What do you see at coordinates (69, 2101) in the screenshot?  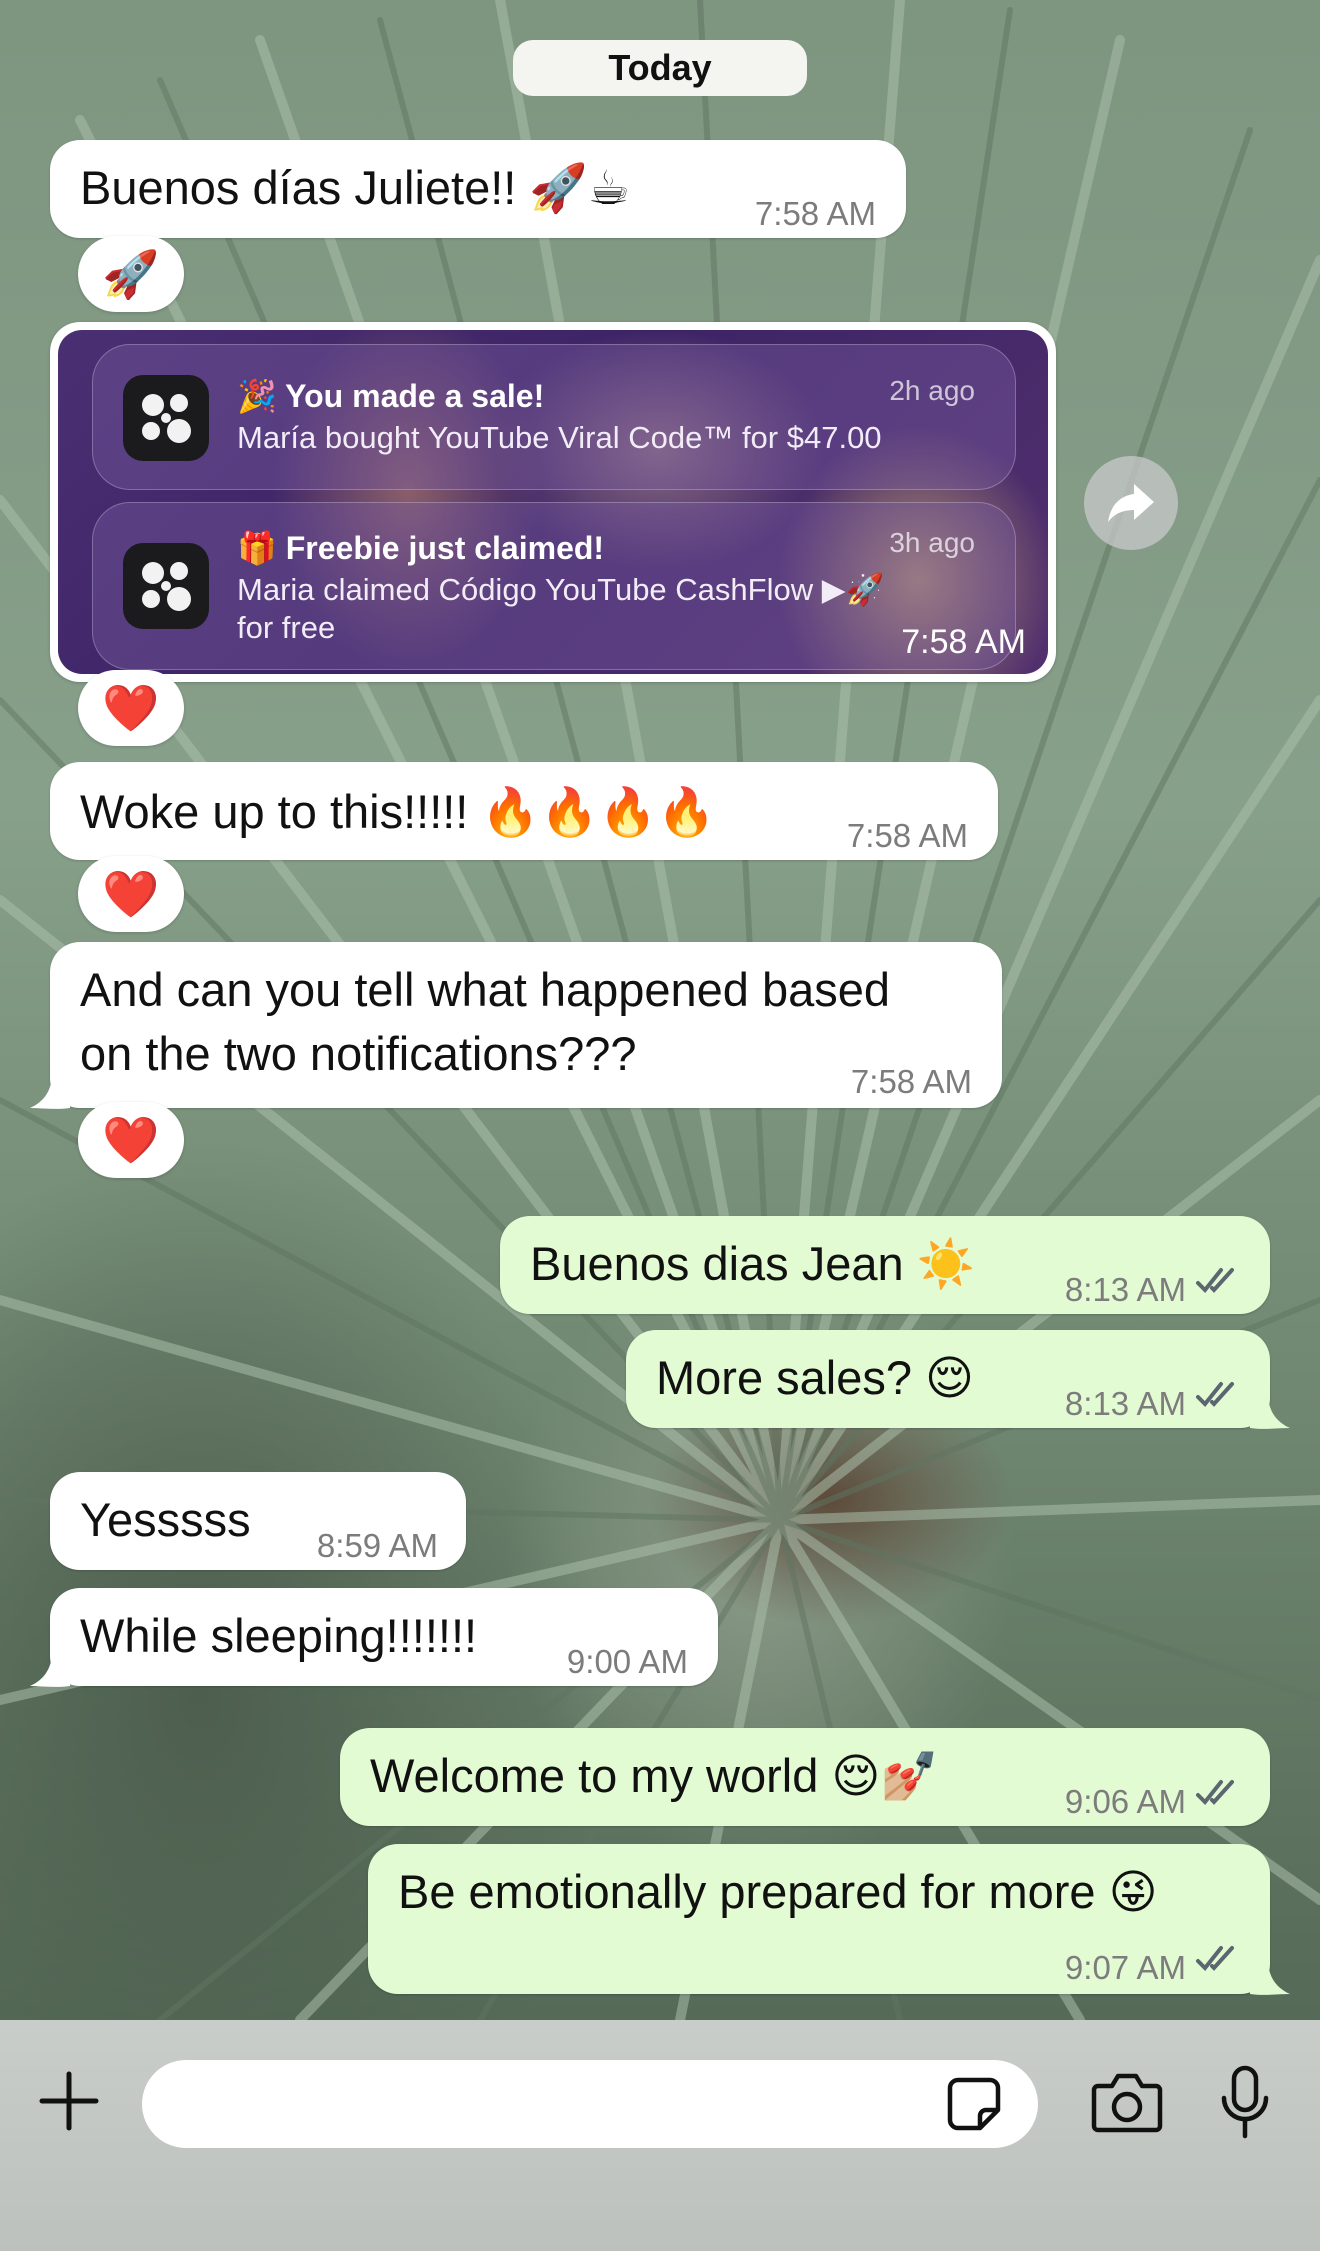 I see `plus-icon` at bounding box center [69, 2101].